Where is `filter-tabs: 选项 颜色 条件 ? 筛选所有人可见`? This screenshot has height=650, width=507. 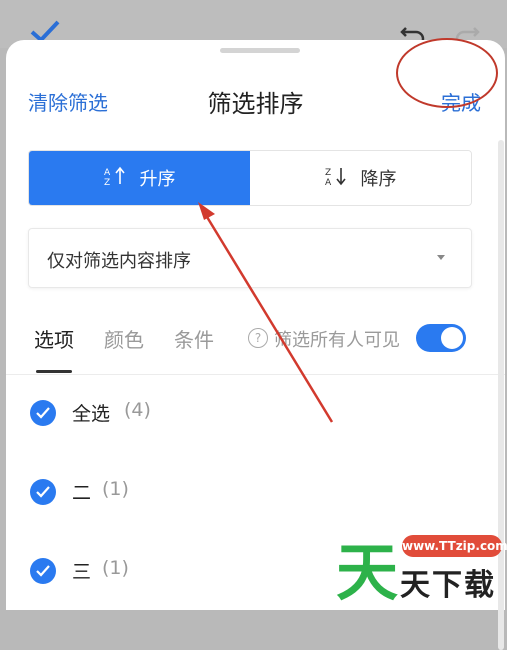 filter-tabs: 选项 颜色 条件 ? 筛选所有人可见 is located at coordinates (255, 346).